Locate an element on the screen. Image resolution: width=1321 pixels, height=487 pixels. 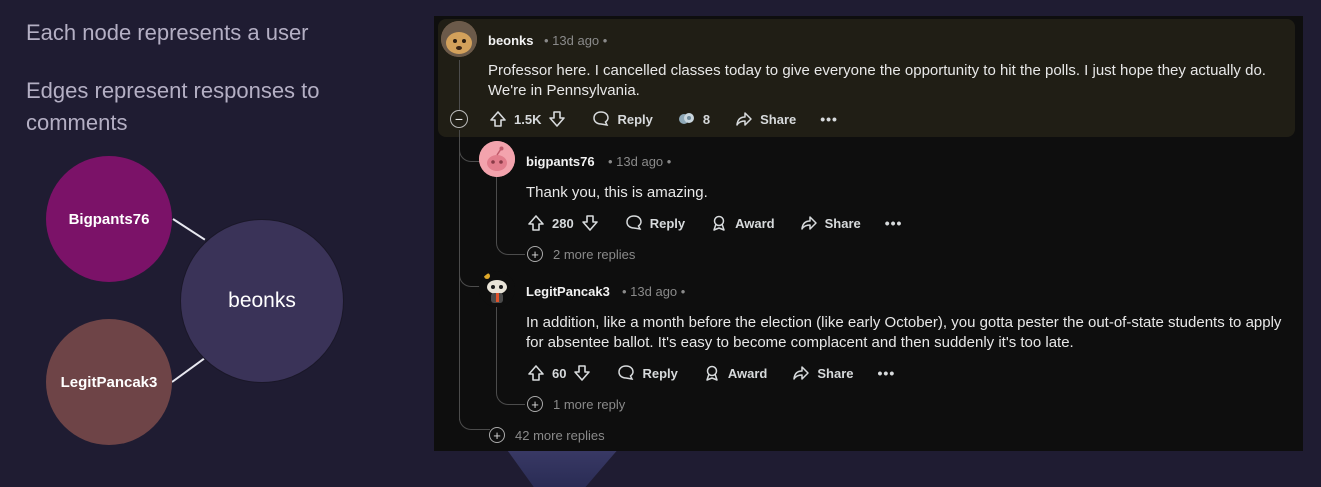
collapse-minus-icon: − is located at coordinates (459, 119).